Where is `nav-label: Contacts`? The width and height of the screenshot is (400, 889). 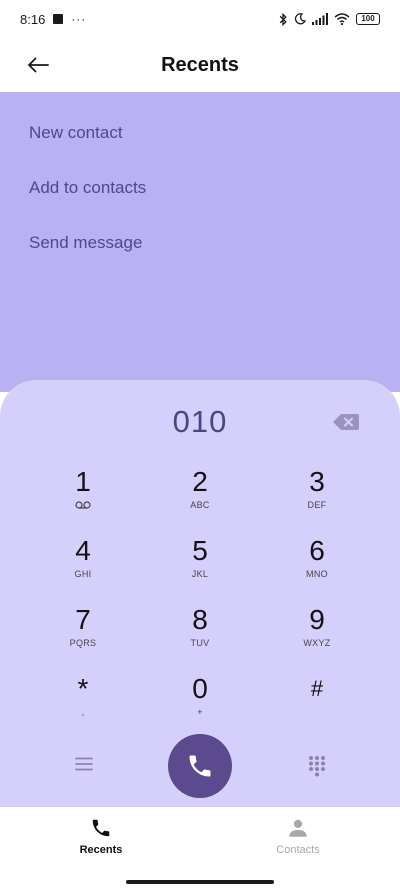
nav-label: Contacts is located at coordinates (298, 850).